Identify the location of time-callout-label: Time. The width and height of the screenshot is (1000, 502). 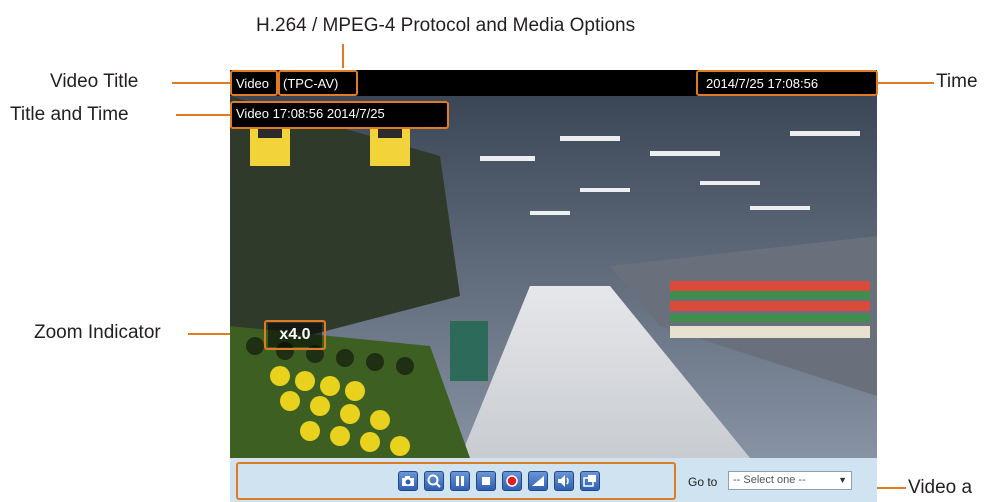
(957, 81).